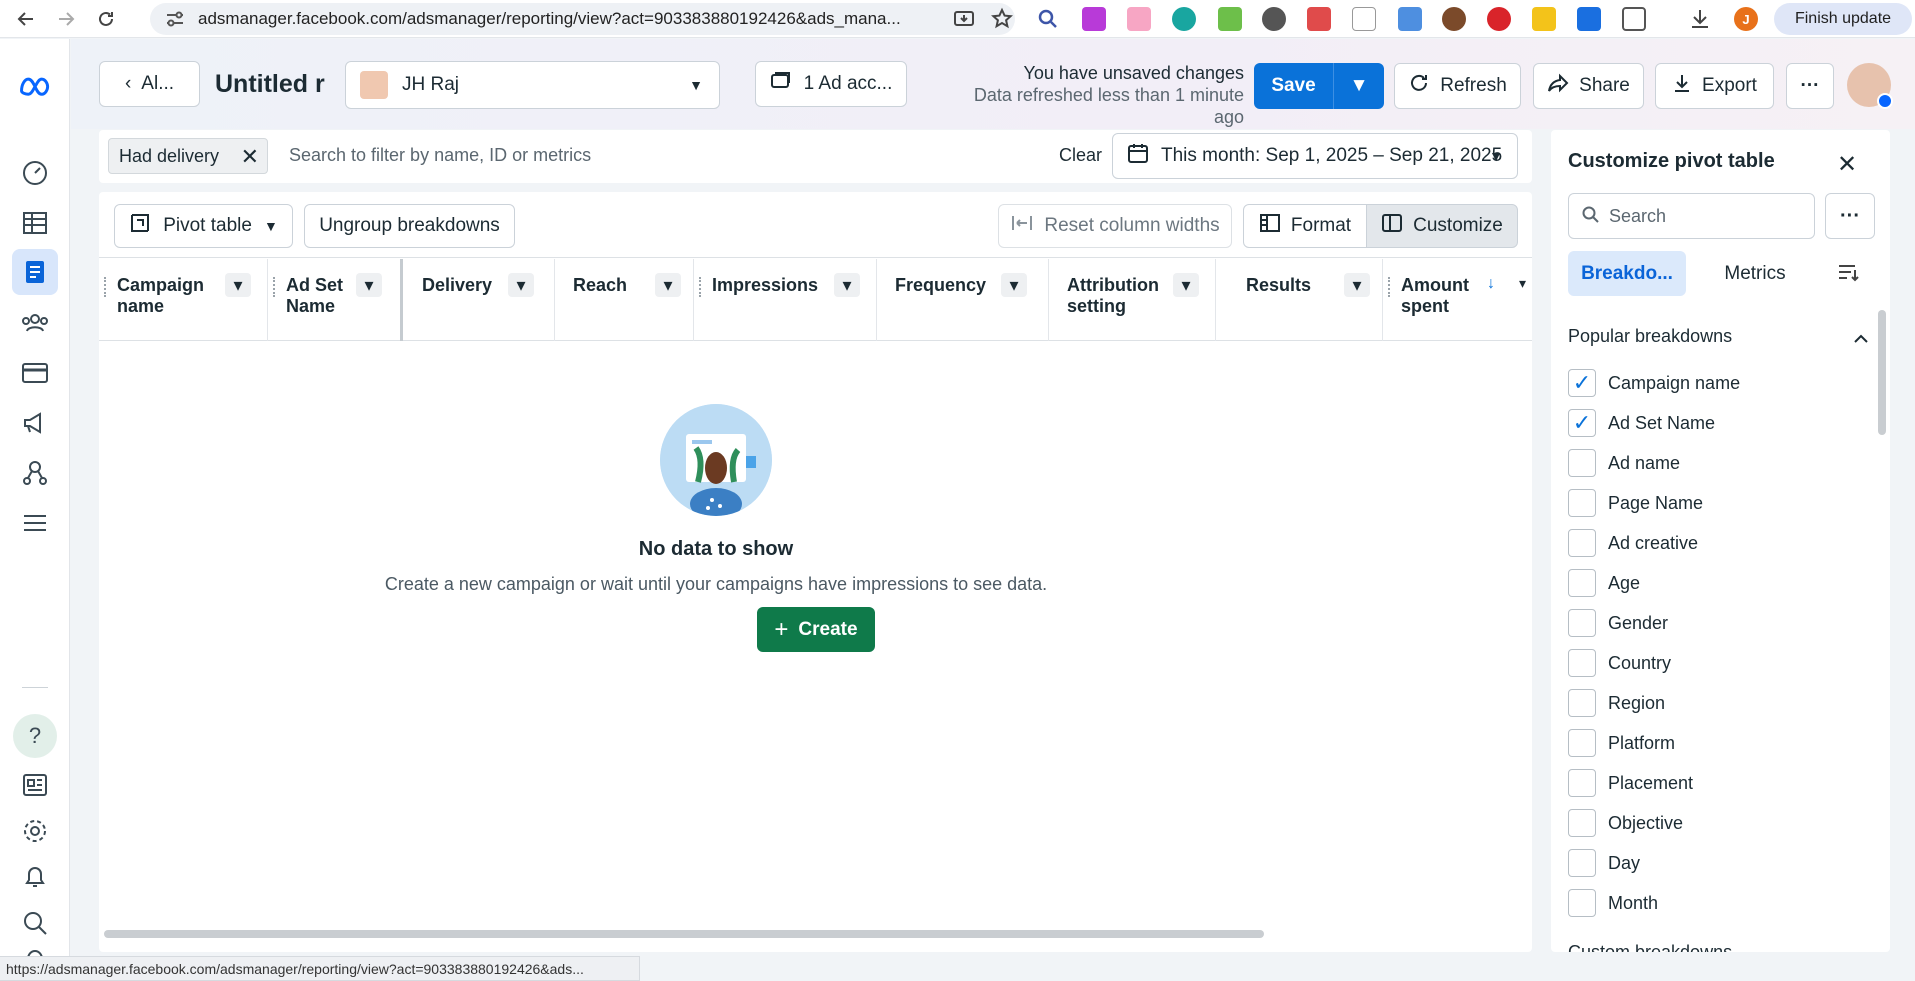 The image size is (1915, 981). I want to click on column-header-reach: Reach ▾, so click(624, 300).